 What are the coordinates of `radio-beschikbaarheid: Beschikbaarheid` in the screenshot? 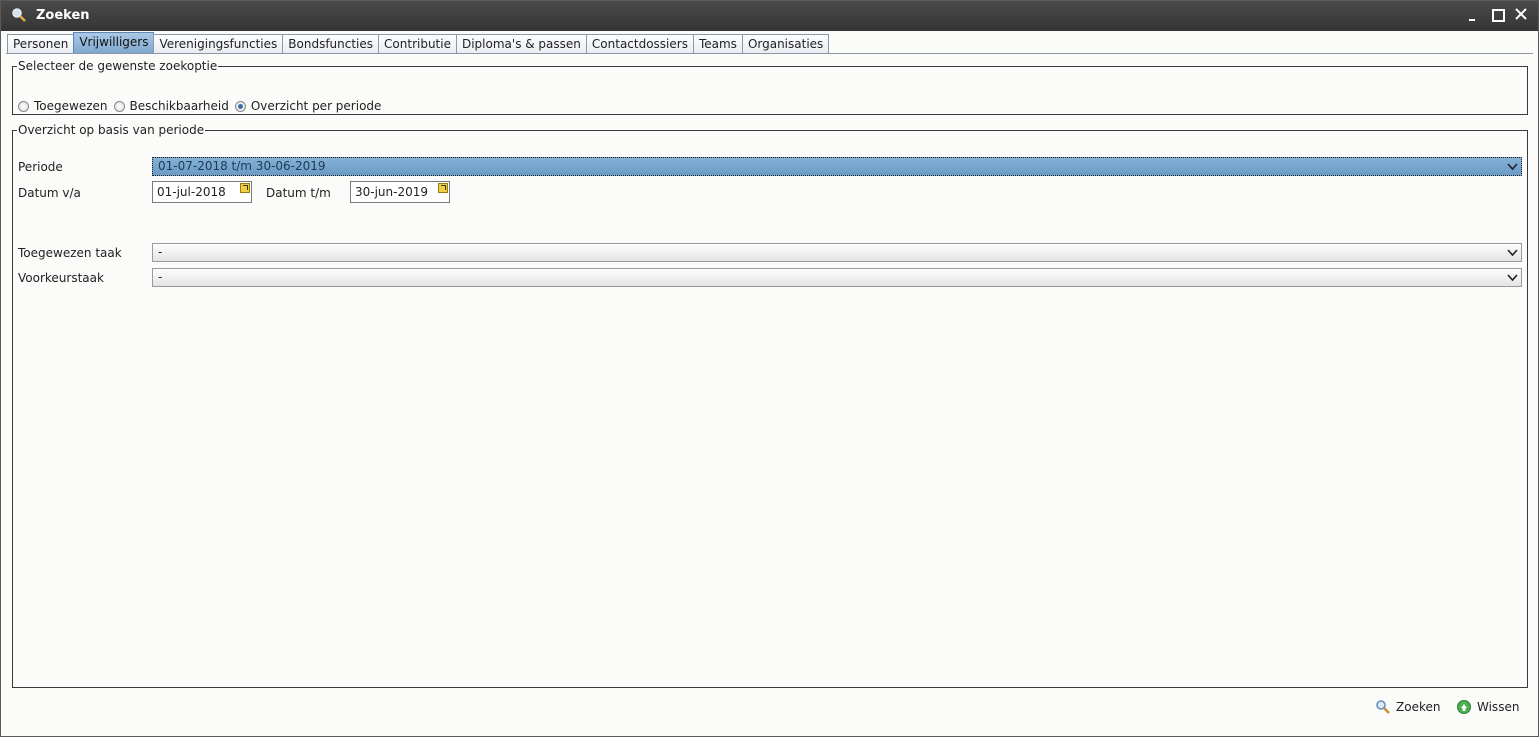 It's located at (171, 106).